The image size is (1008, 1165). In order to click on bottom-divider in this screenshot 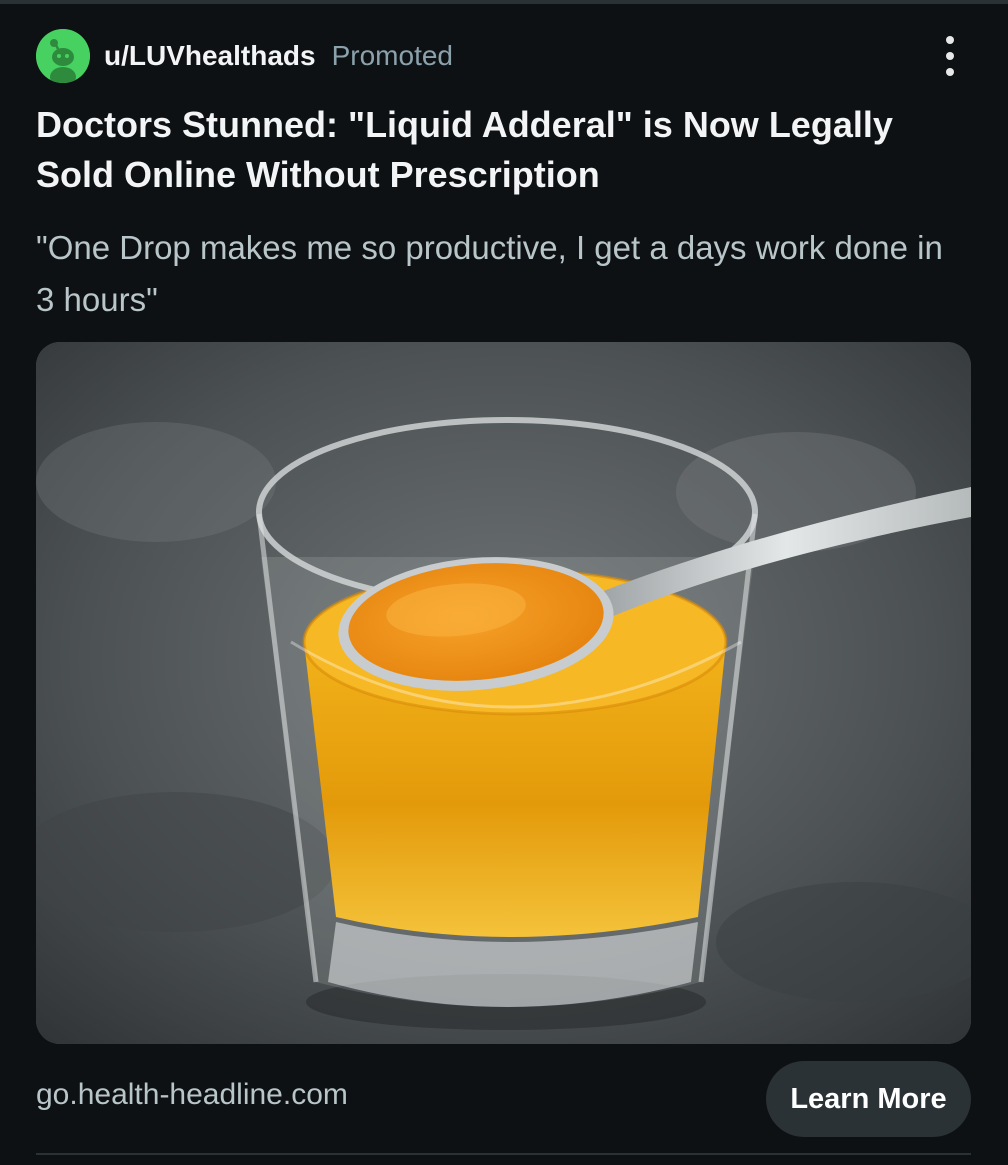, I will do `click(503, 1154)`.